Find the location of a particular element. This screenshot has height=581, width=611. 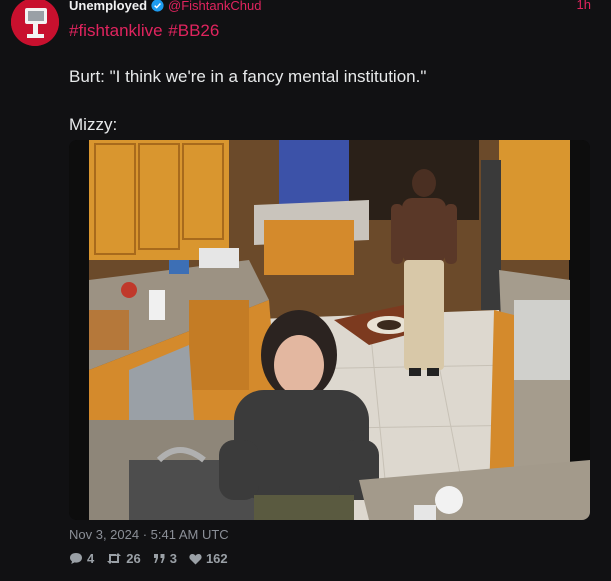

hashtags: #fishtanklive #BB26 is located at coordinates (144, 31).